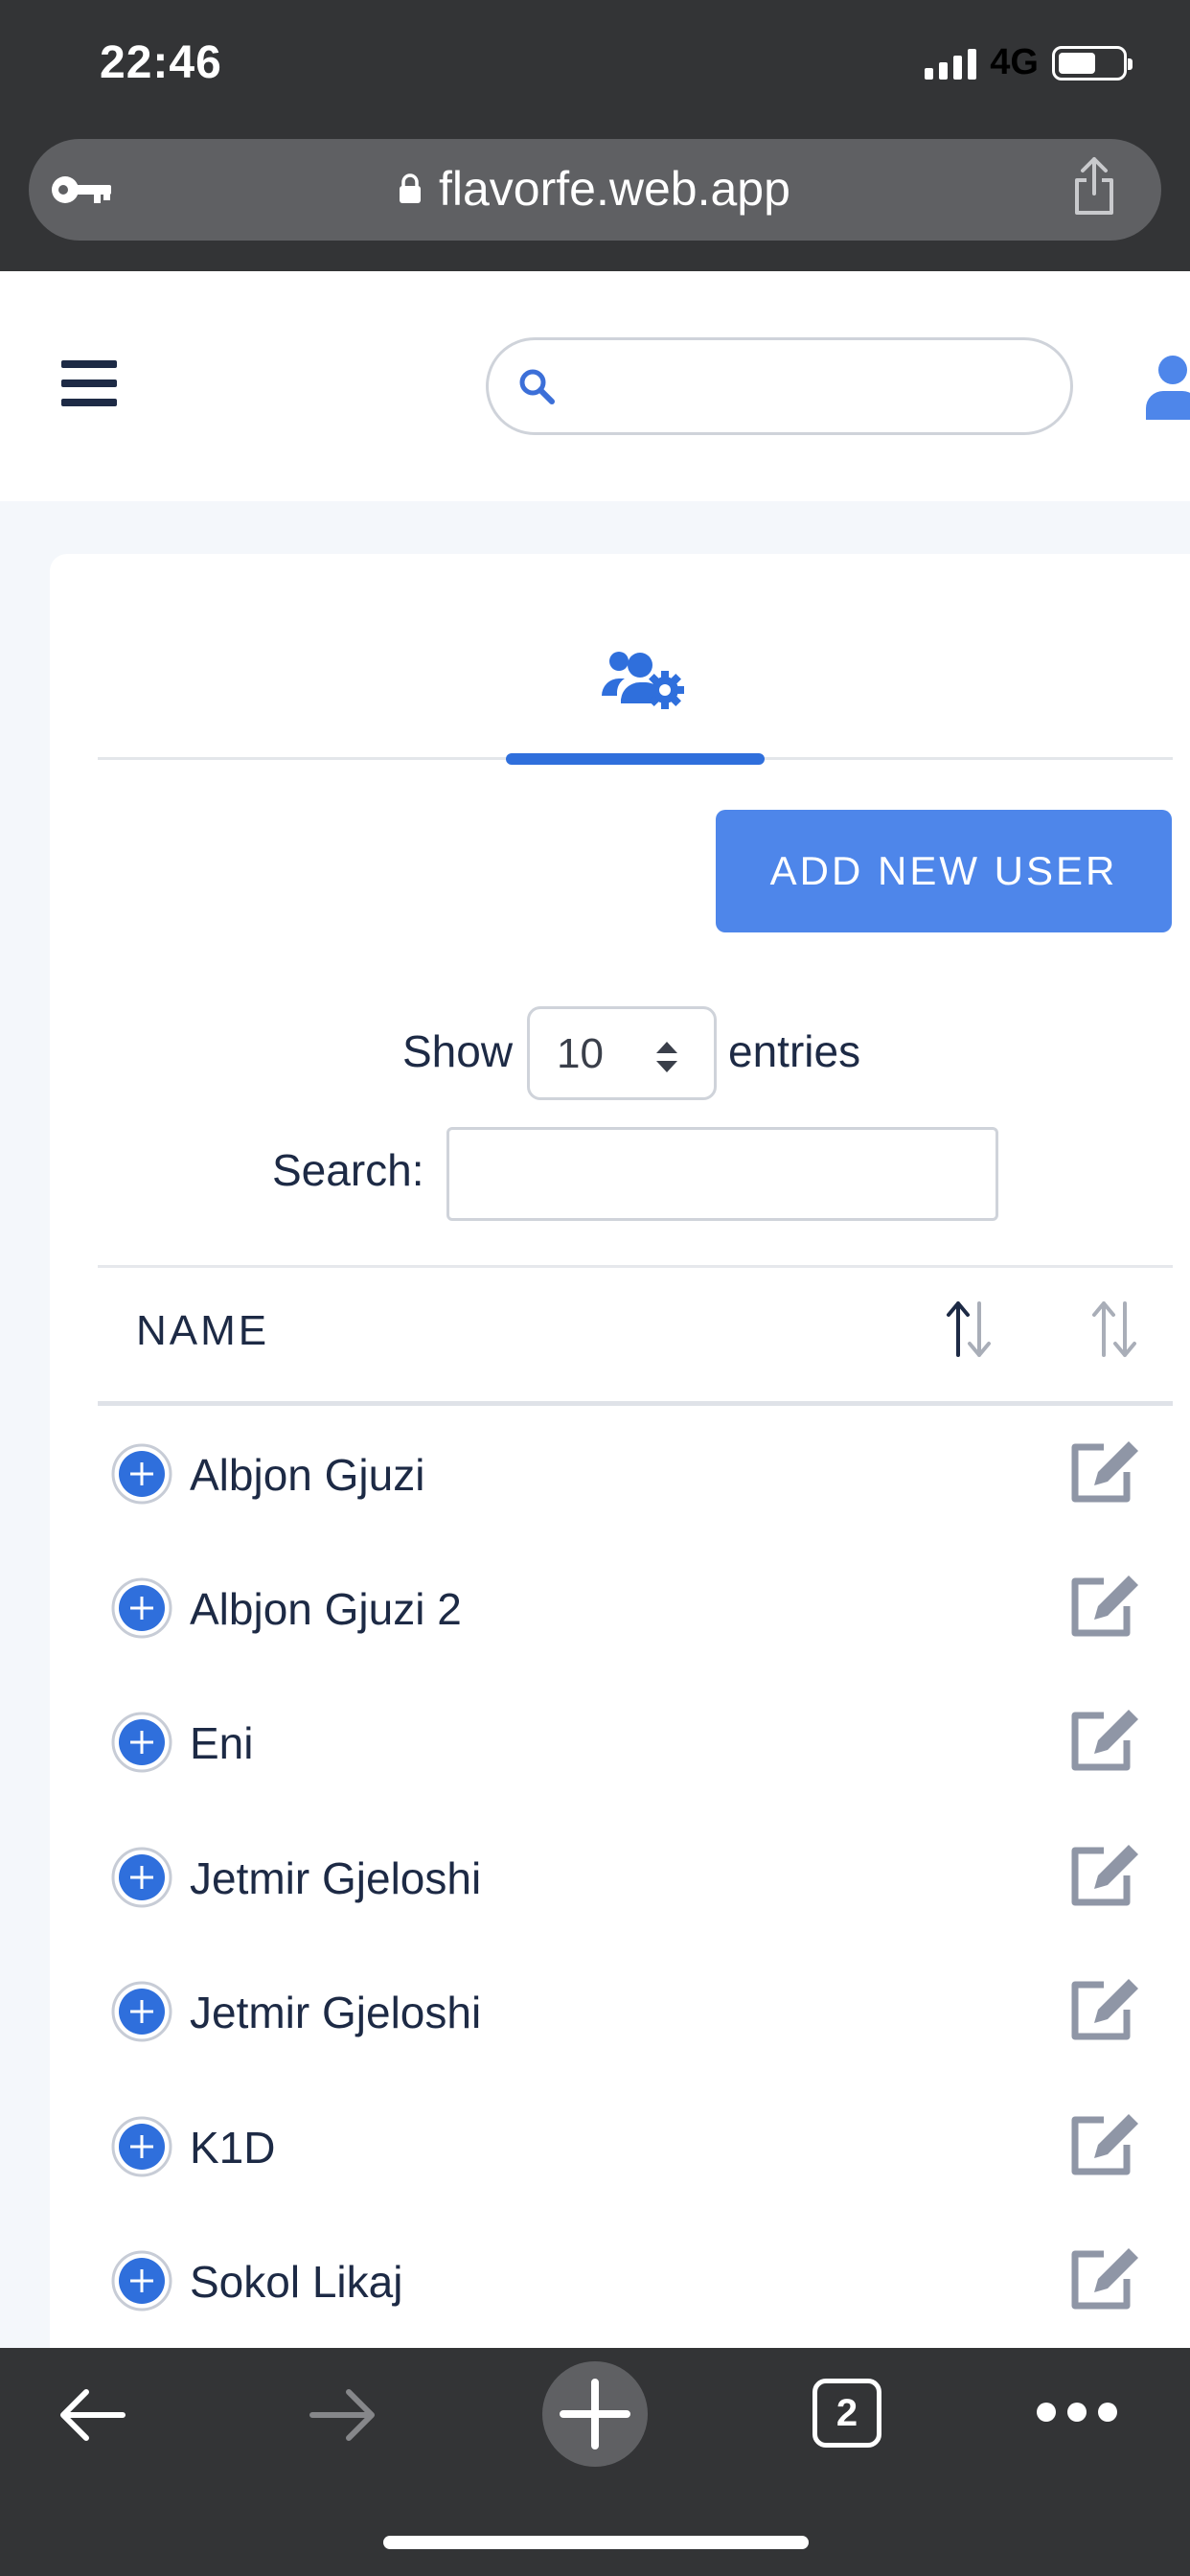 Image resolution: width=1190 pixels, height=2576 pixels. Describe the element at coordinates (580, 1053) in the screenshot. I see `entries-value: 10` at that location.